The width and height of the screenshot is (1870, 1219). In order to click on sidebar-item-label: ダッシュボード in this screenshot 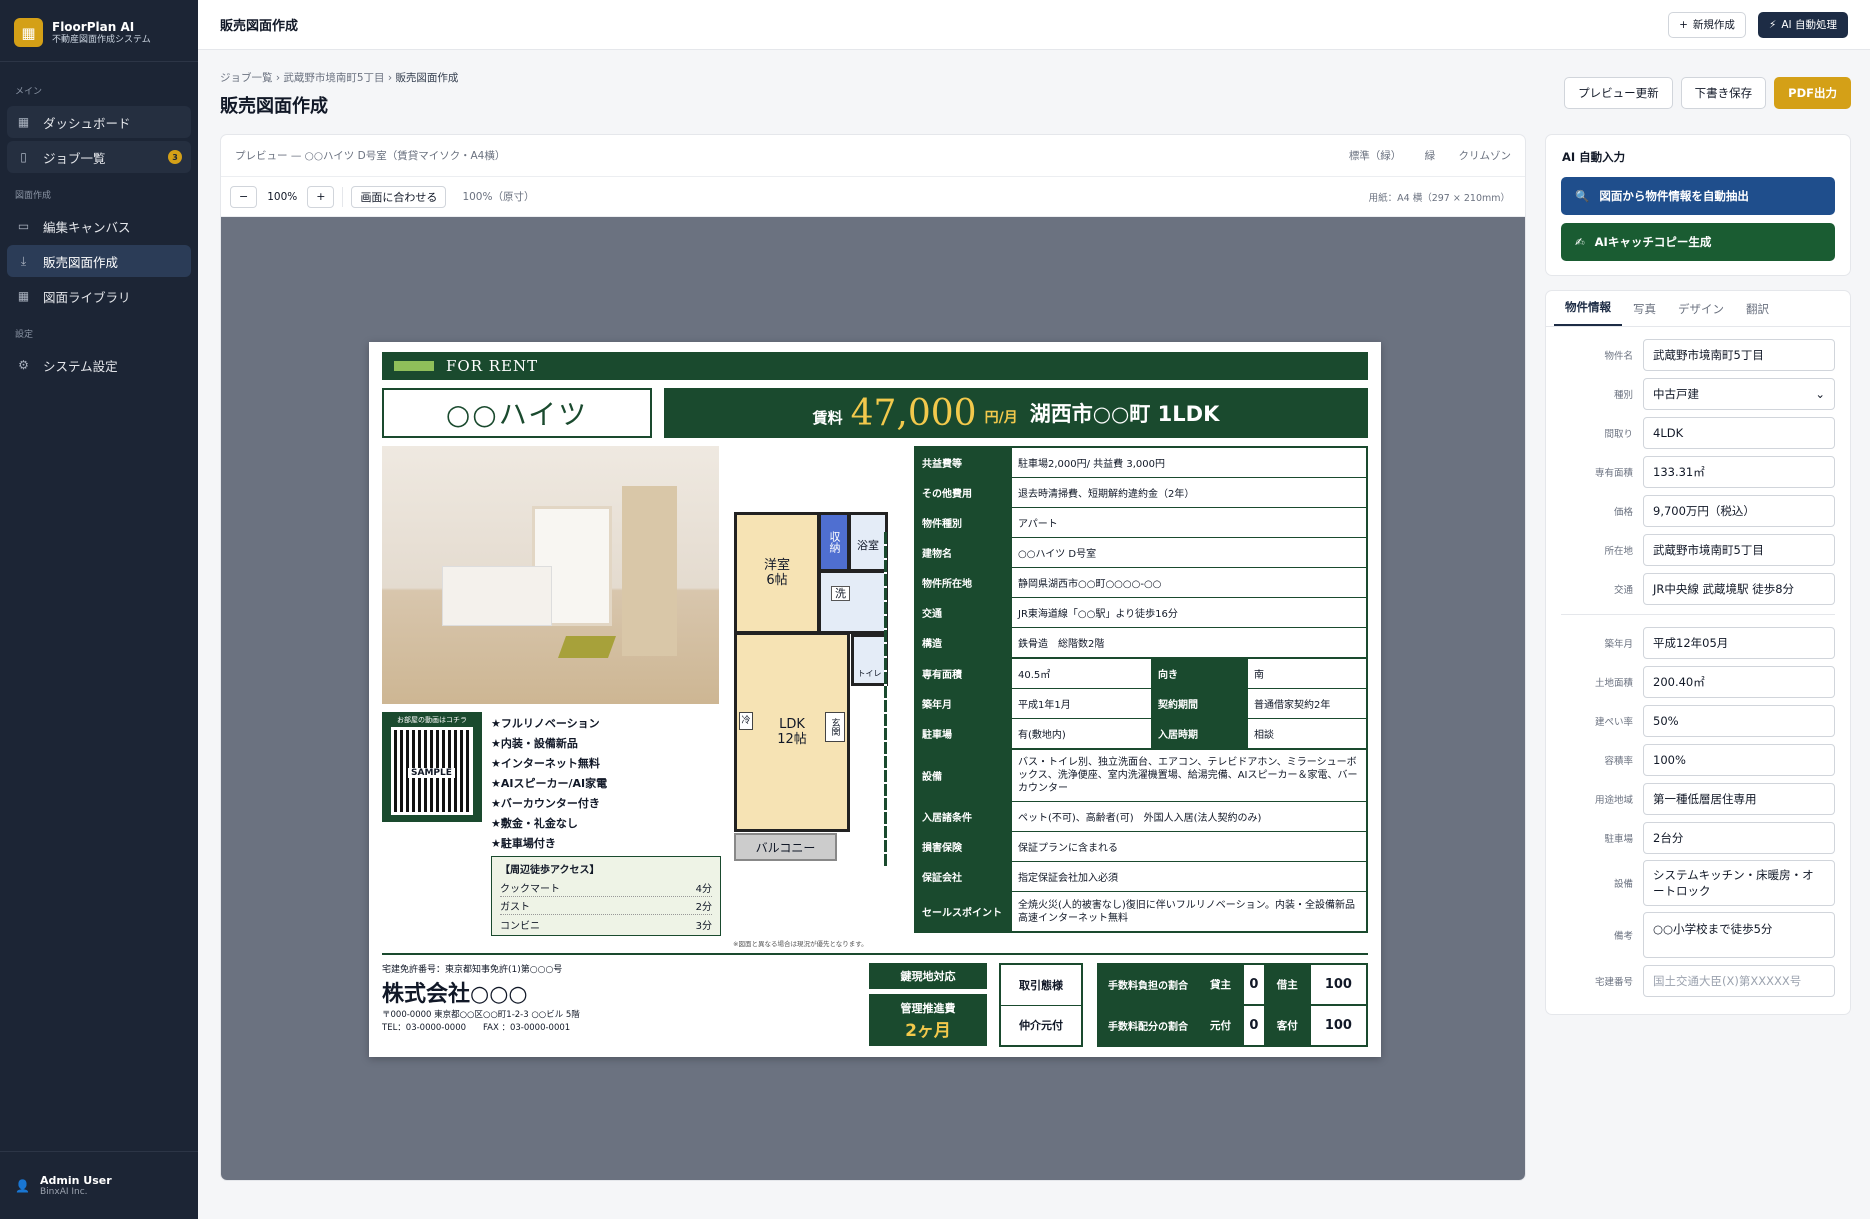, I will do `click(87, 123)`.